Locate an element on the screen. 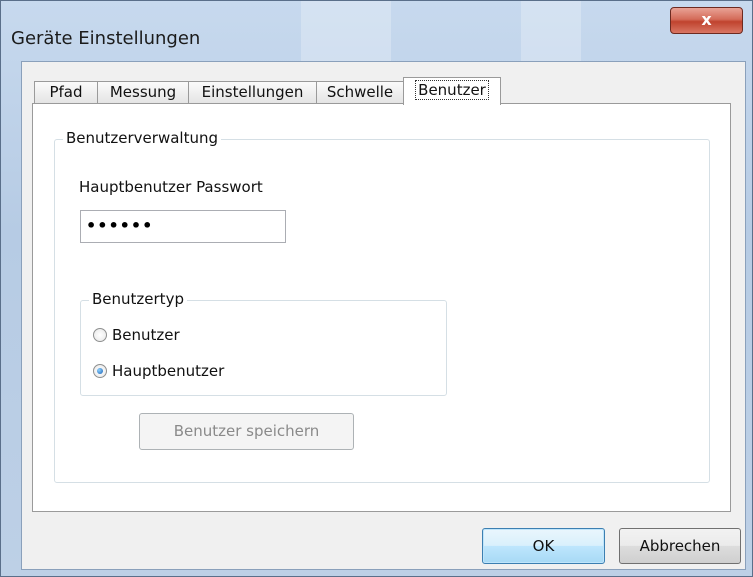  radio-benutzer: Benutzer is located at coordinates (136, 335).